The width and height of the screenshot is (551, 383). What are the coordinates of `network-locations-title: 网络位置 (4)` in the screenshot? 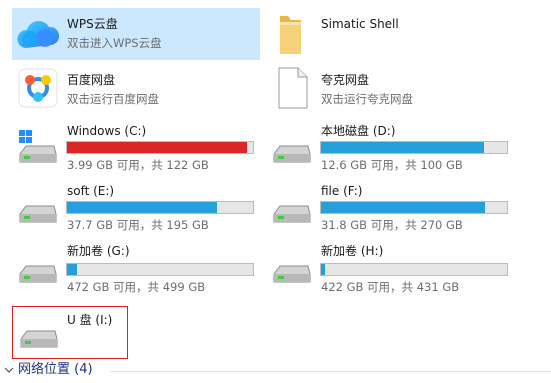 It's located at (55, 369).